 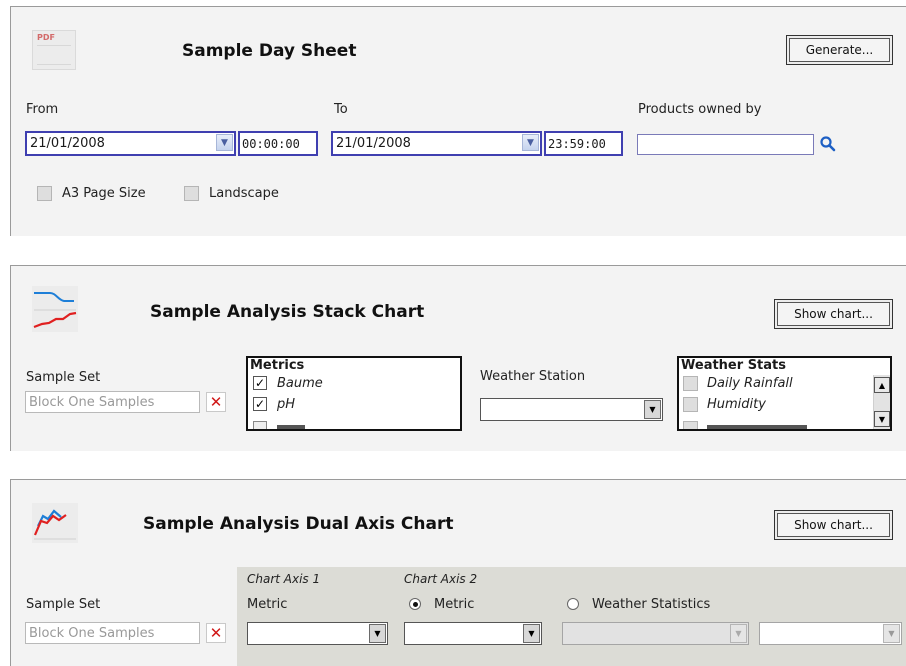 What do you see at coordinates (736, 404) in the screenshot?
I see `weather-stat-label: Humidity` at bounding box center [736, 404].